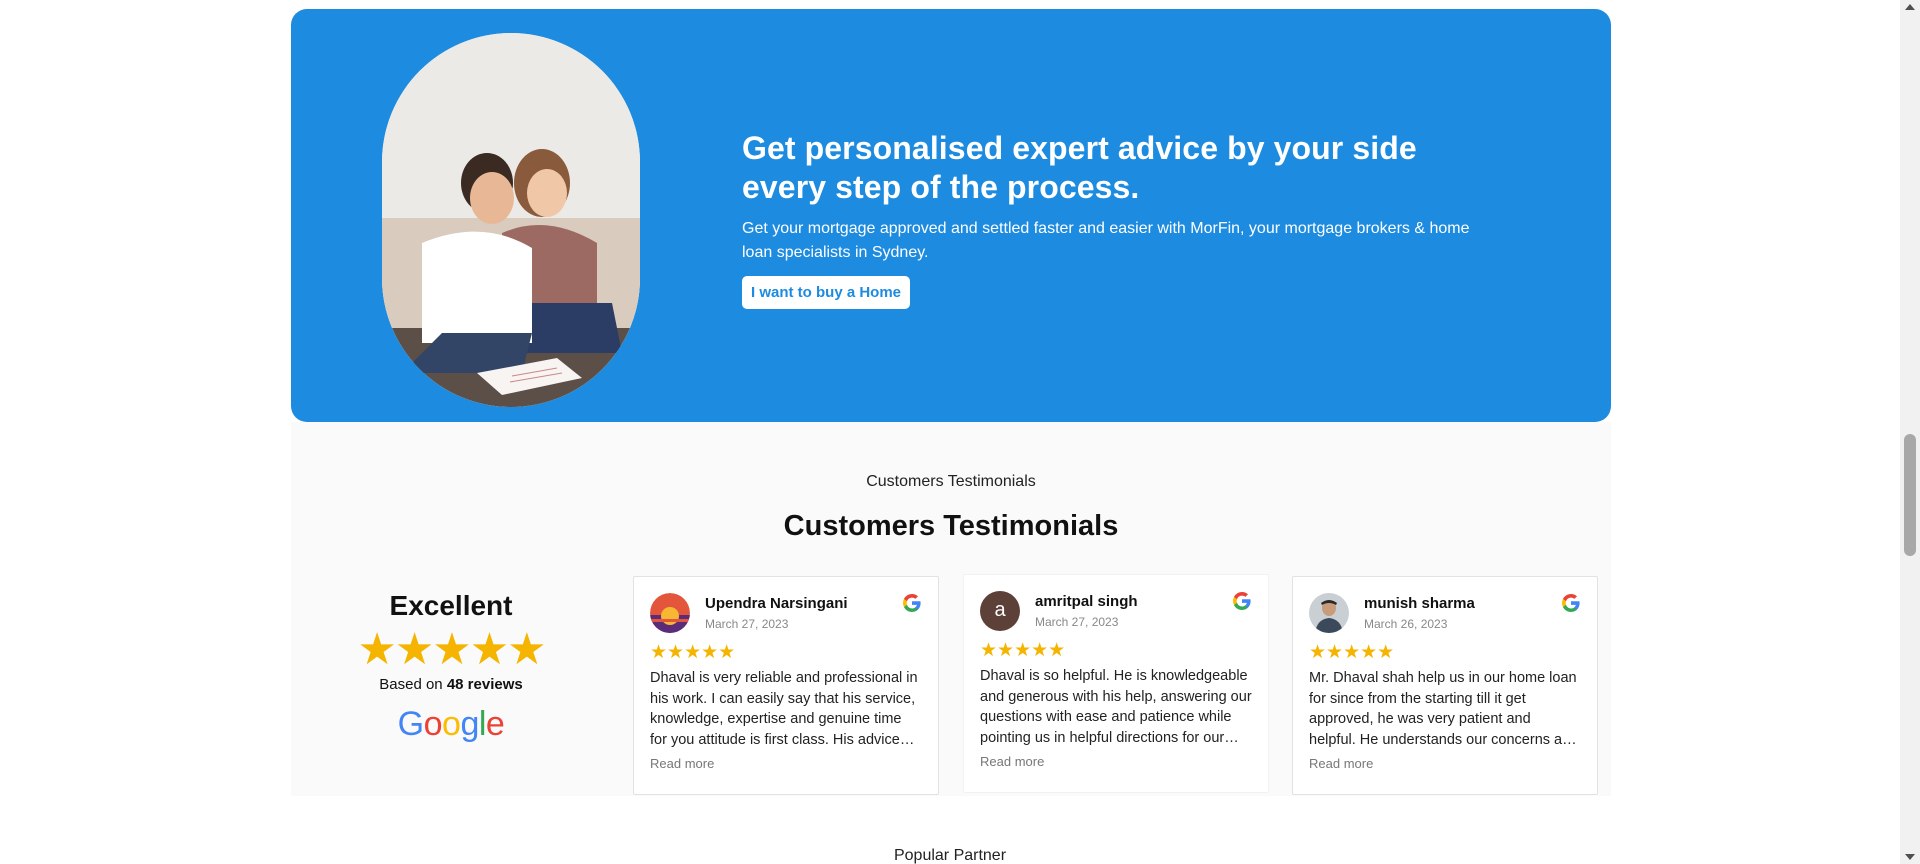 The image size is (1920, 864). What do you see at coordinates (1000, 611) in the screenshot?
I see `avatar: a` at bounding box center [1000, 611].